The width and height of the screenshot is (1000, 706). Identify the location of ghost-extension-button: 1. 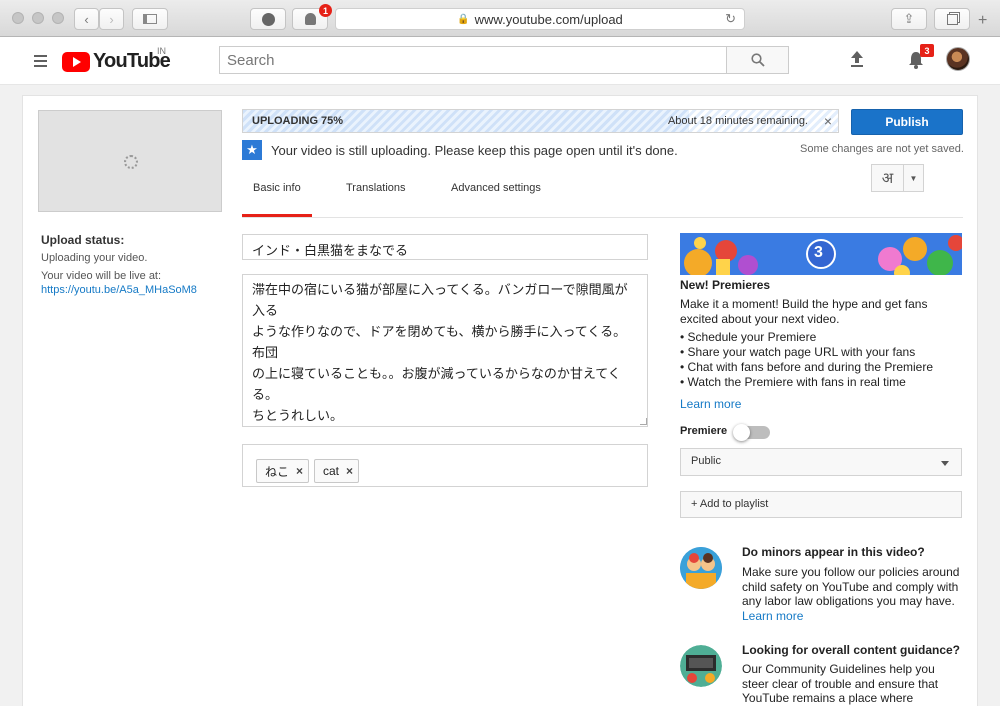
(312, 17).